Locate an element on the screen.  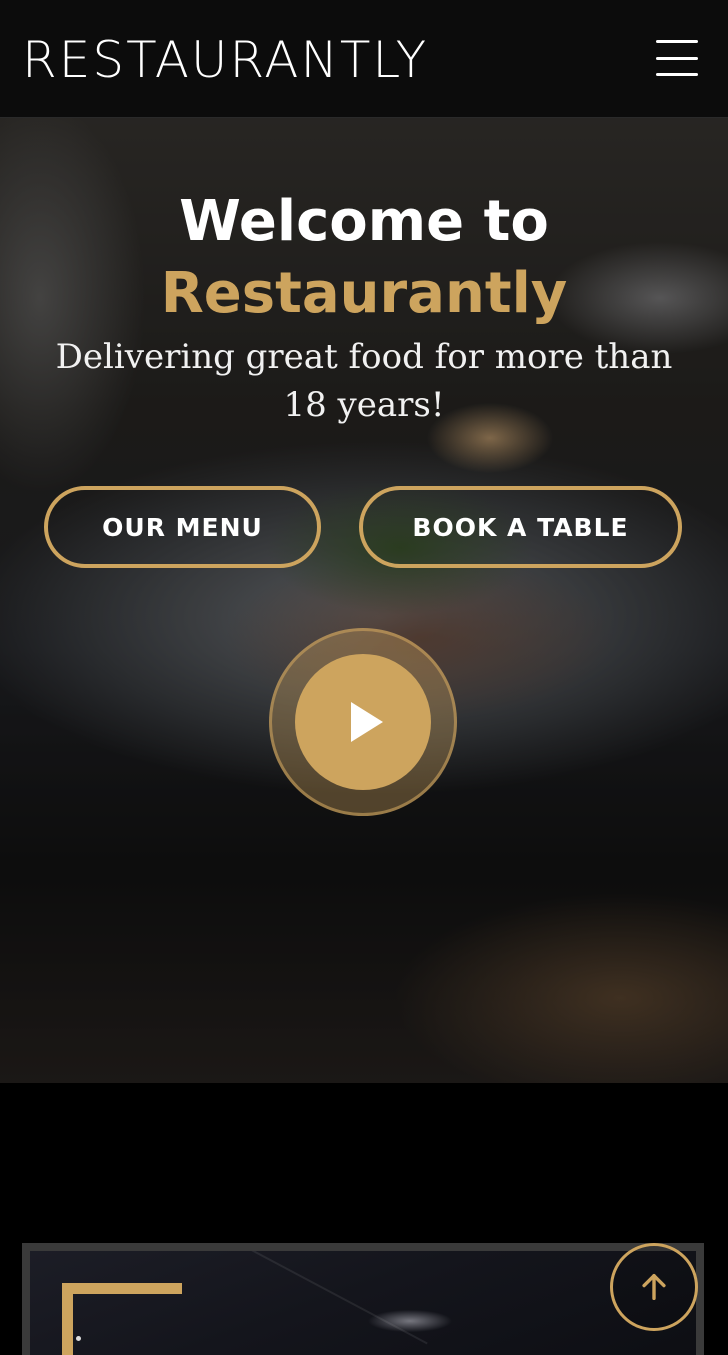
hero-title-welcome: Welcome to is located at coordinates (364, 221).